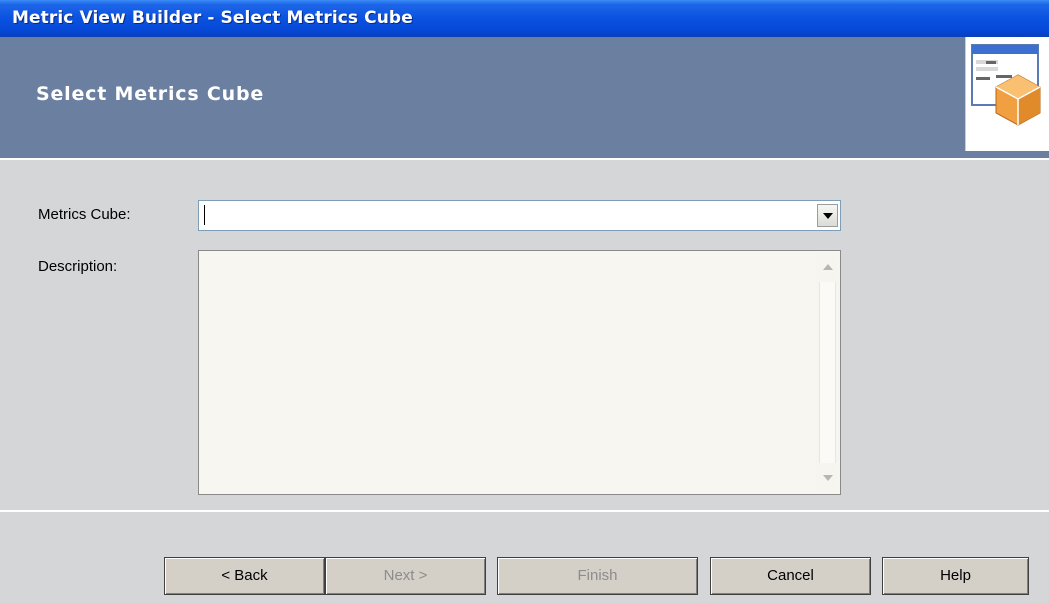  What do you see at coordinates (150, 94) in the screenshot?
I see `page-title: Select Metrics Cube` at bounding box center [150, 94].